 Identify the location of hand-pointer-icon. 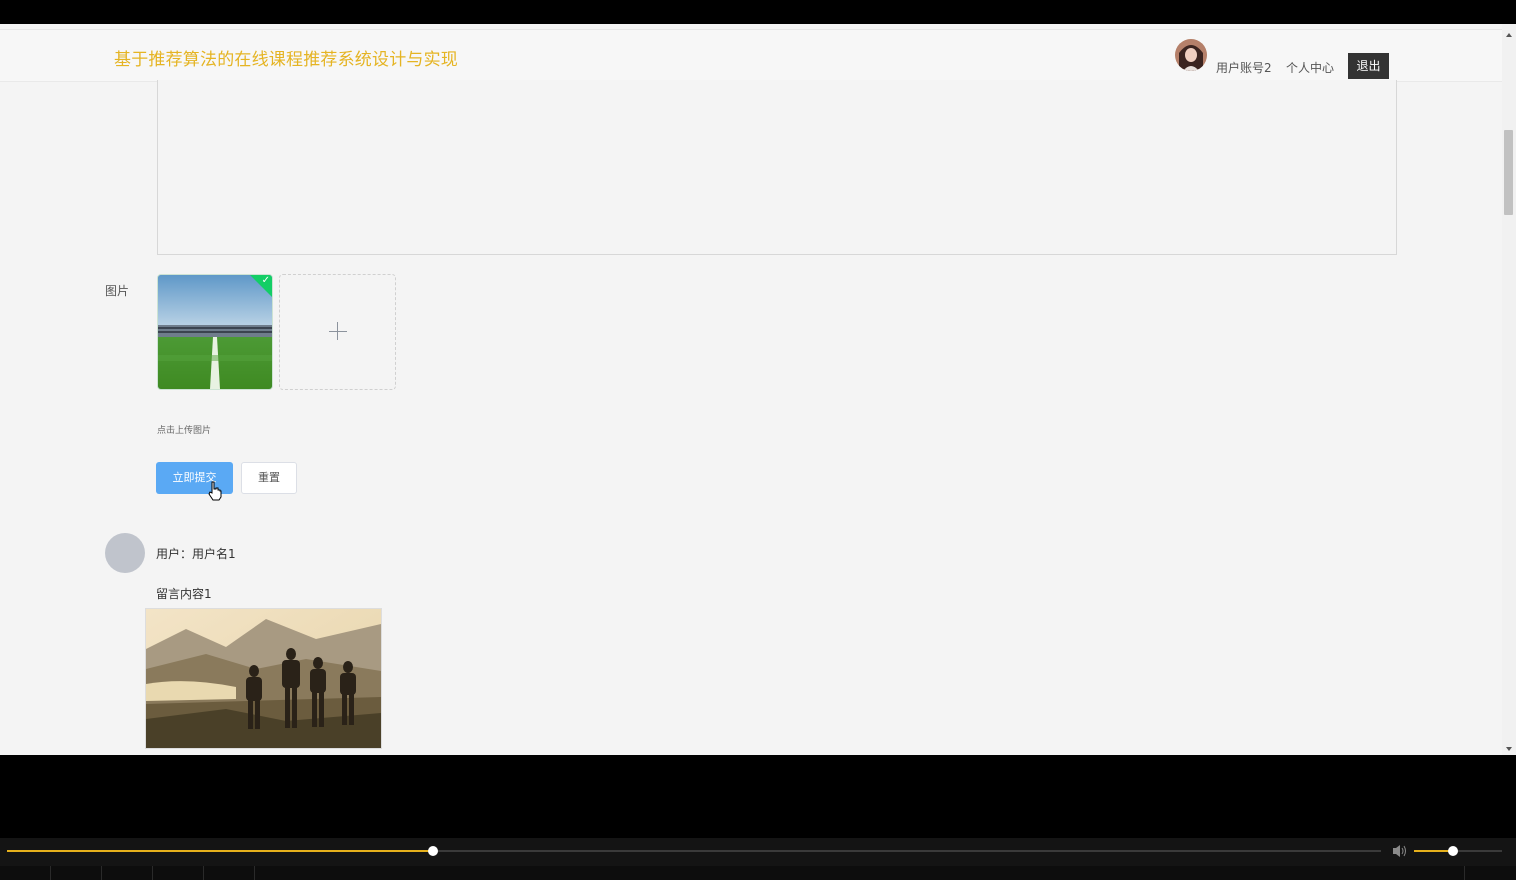
(215, 491).